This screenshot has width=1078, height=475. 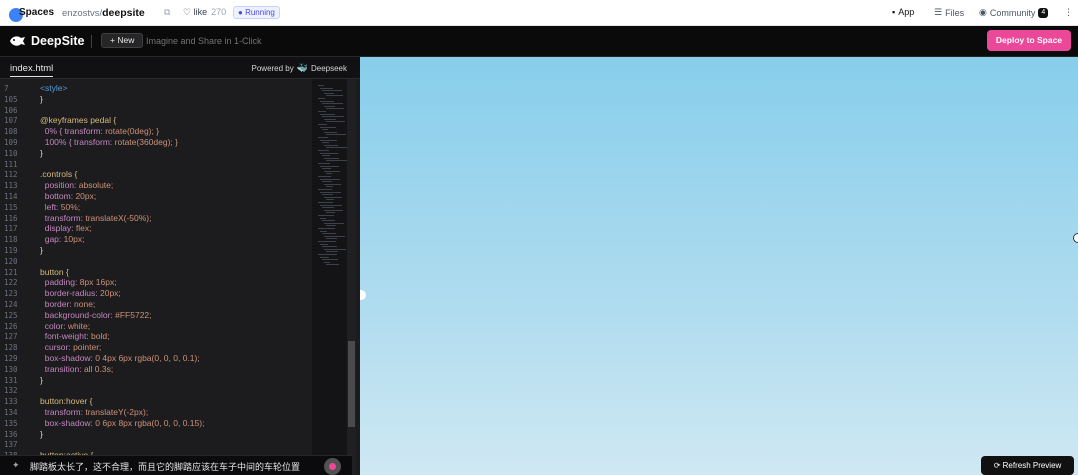 I want to click on code-line: border: none;, so click(x=68, y=304).